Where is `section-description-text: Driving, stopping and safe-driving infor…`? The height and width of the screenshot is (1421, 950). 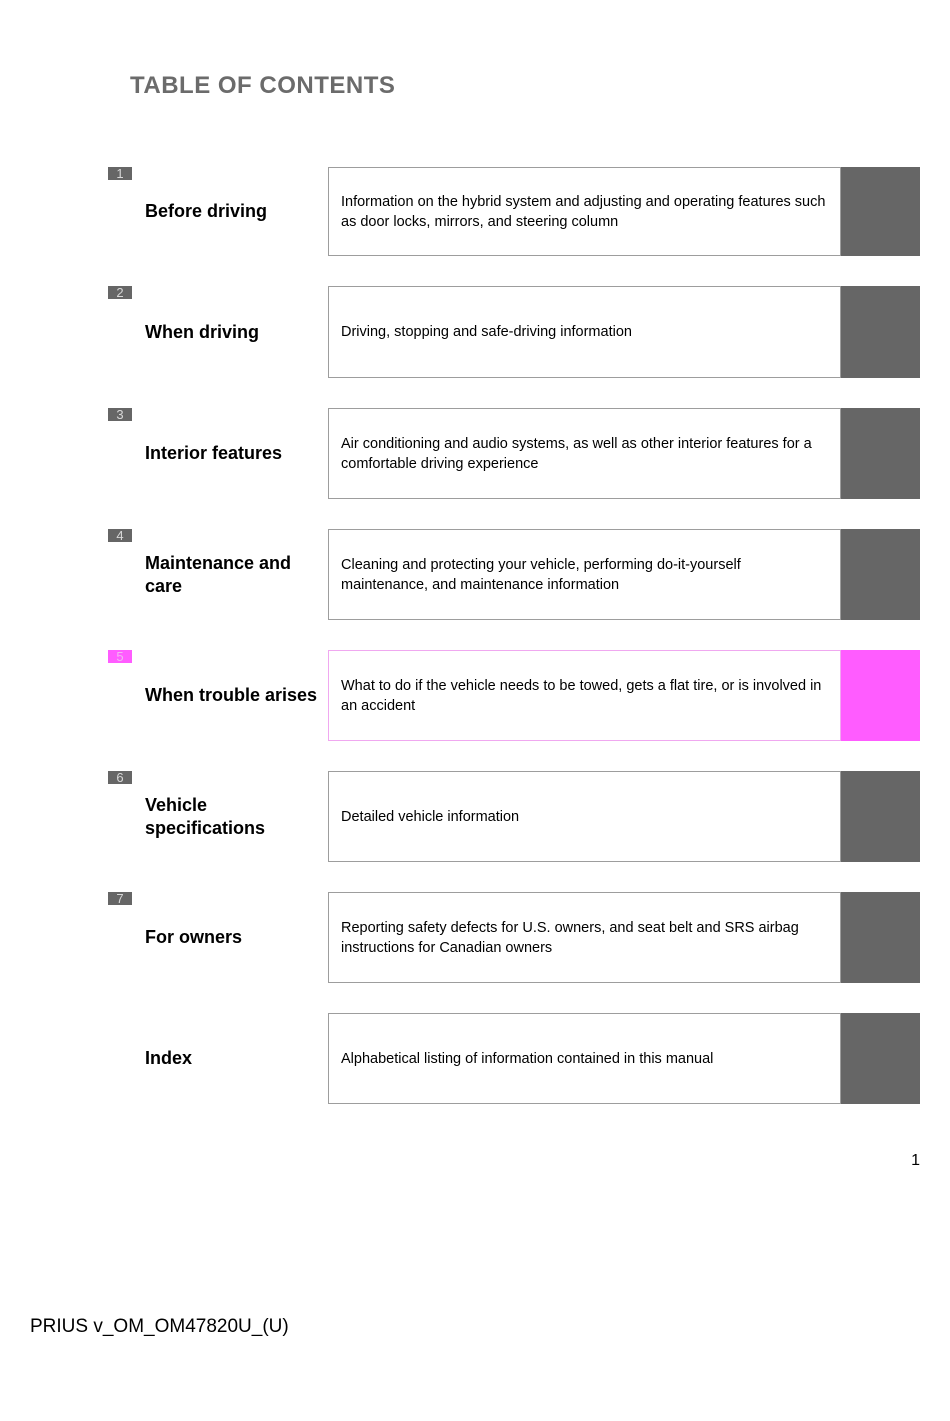 section-description-text: Driving, stopping and safe-driving infor… is located at coordinates (486, 332).